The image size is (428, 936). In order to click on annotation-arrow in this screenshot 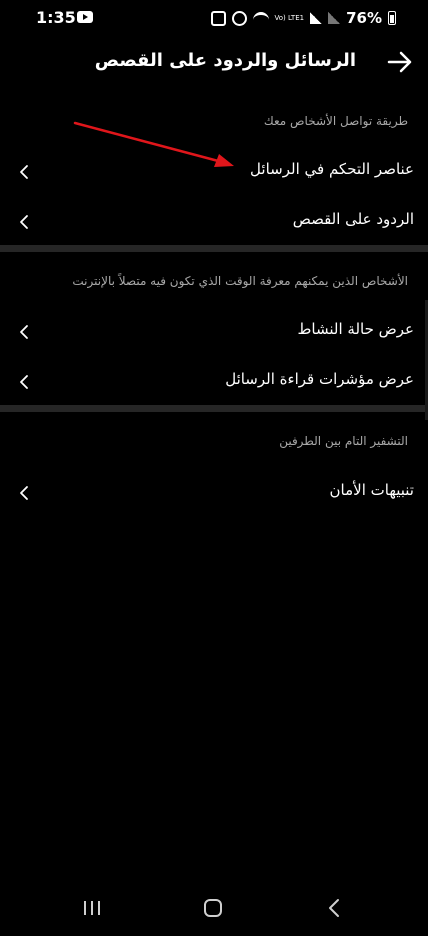, I will do `click(153, 144)`.